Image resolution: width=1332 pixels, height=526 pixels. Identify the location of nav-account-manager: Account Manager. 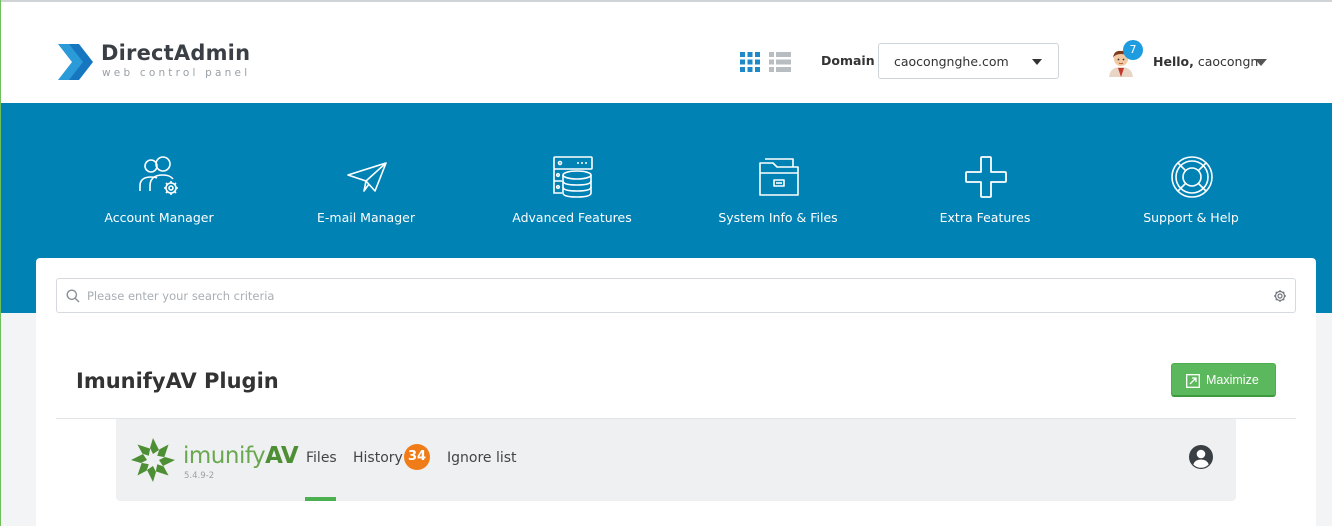
(159, 195).